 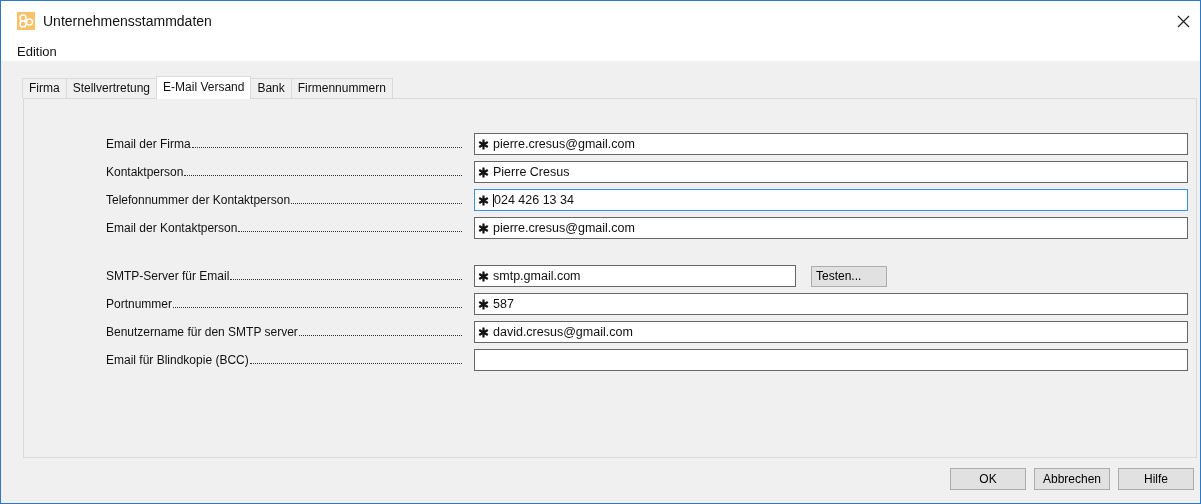 What do you see at coordinates (202, 332) in the screenshot?
I see `field-label: Benutzername für den SMTP server` at bounding box center [202, 332].